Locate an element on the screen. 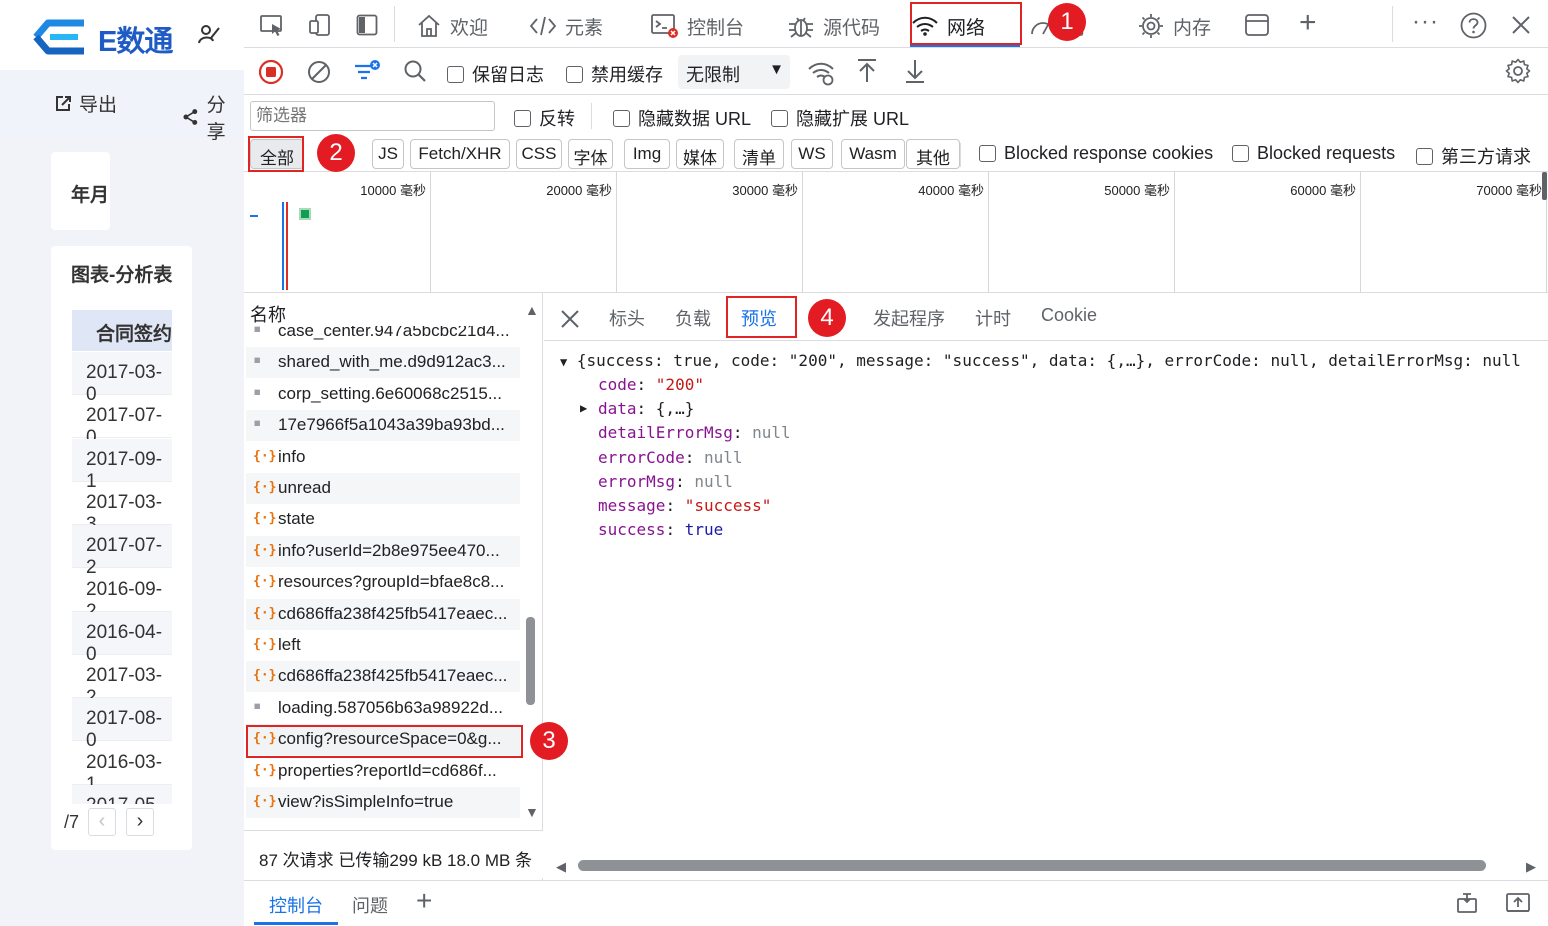  json-property: ▶ data: {,…} is located at coordinates (637, 408).